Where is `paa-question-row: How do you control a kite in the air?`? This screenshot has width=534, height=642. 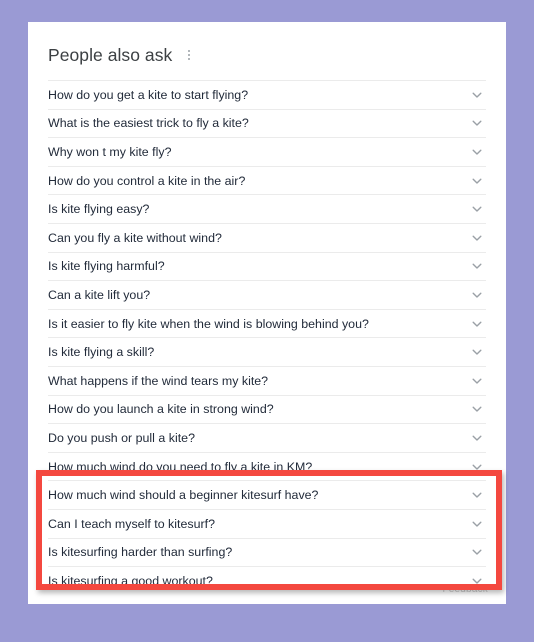 paa-question-row: How do you control a kite in the air? is located at coordinates (267, 180).